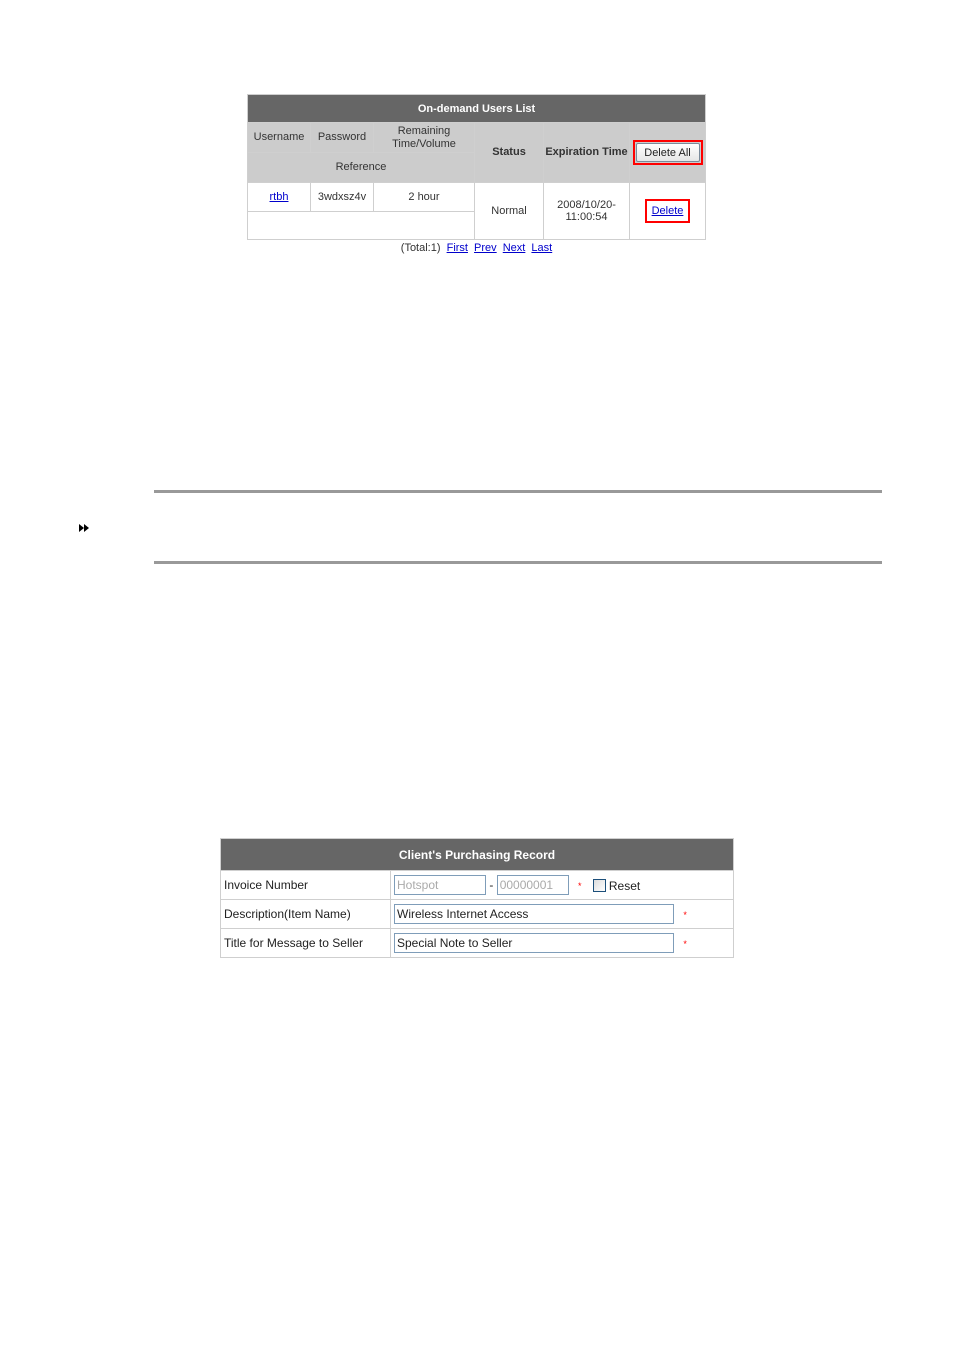 This screenshot has height=1350, width=954. What do you see at coordinates (279, 137) in the screenshot?
I see `col-username: Username` at bounding box center [279, 137].